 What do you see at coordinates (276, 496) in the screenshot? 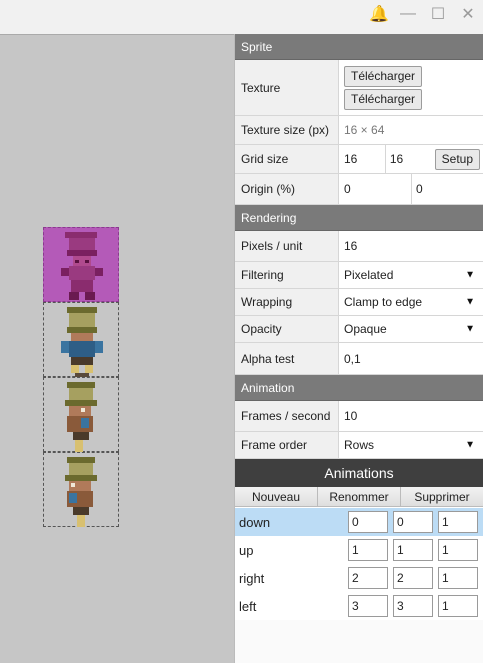
I see `new-animation-button: Nouveau` at bounding box center [276, 496].